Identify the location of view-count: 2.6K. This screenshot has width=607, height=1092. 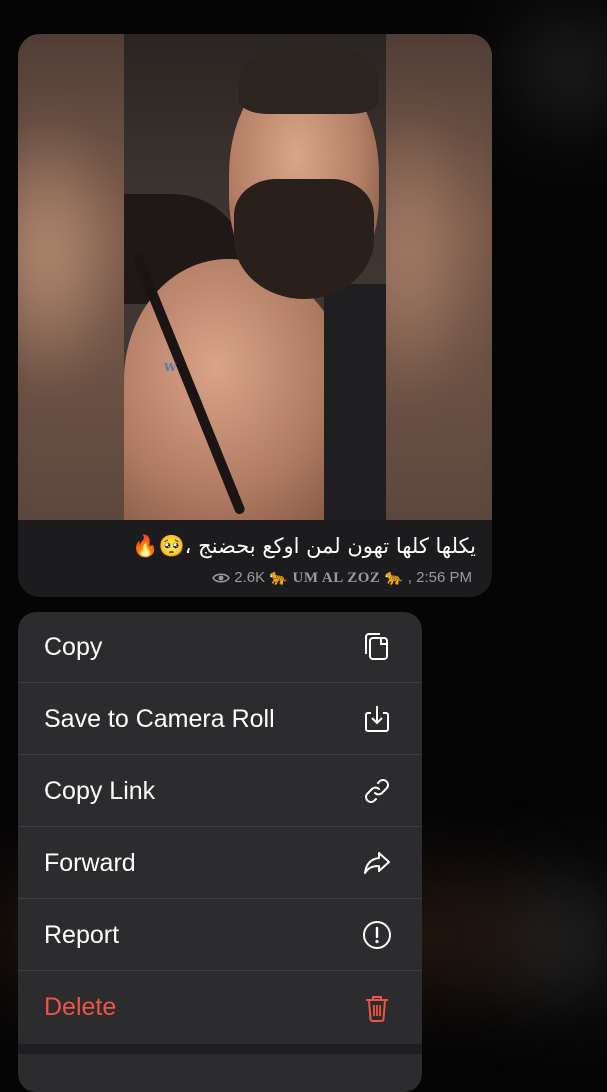
(250, 577).